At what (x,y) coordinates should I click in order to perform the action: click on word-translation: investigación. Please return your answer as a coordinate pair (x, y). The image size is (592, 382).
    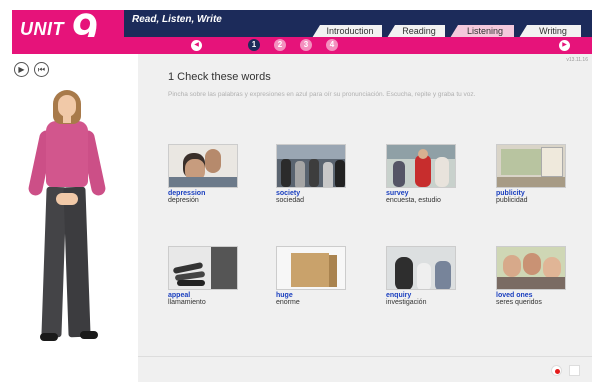
    Looking at the image, I should click on (406, 302).